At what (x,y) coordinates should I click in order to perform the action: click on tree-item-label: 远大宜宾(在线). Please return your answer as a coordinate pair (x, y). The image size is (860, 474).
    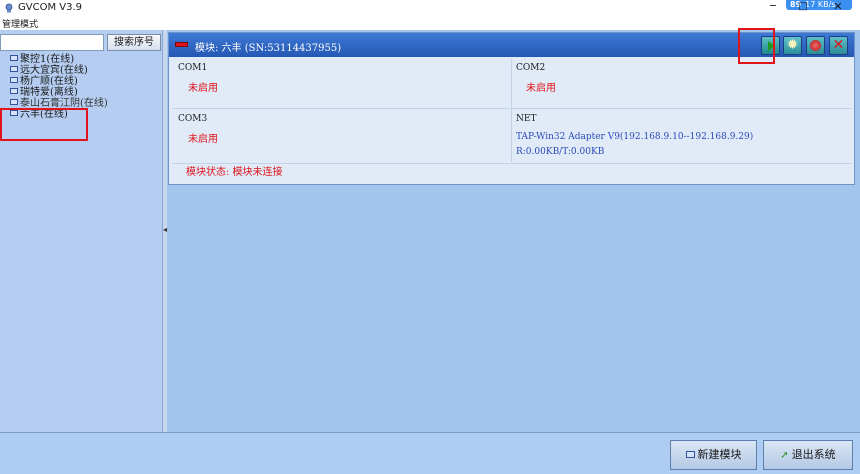
    Looking at the image, I should click on (54, 70).